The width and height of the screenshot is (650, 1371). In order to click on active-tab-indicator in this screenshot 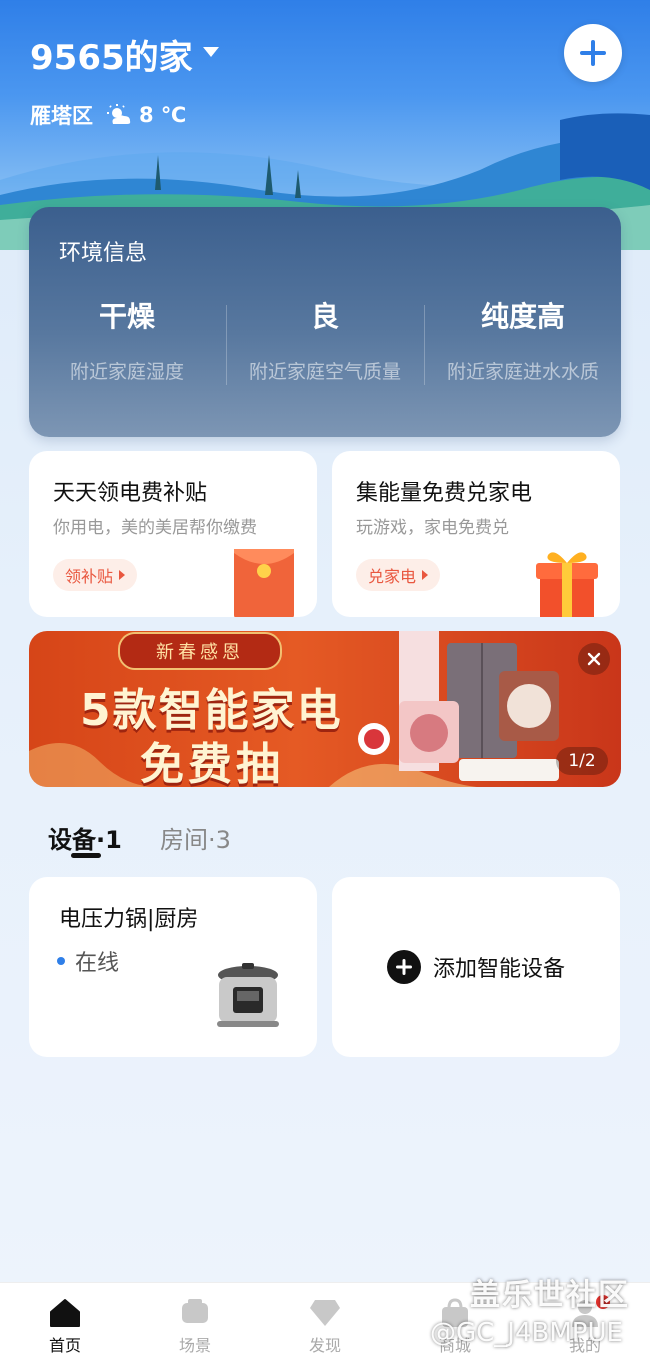, I will do `click(86, 855)`.